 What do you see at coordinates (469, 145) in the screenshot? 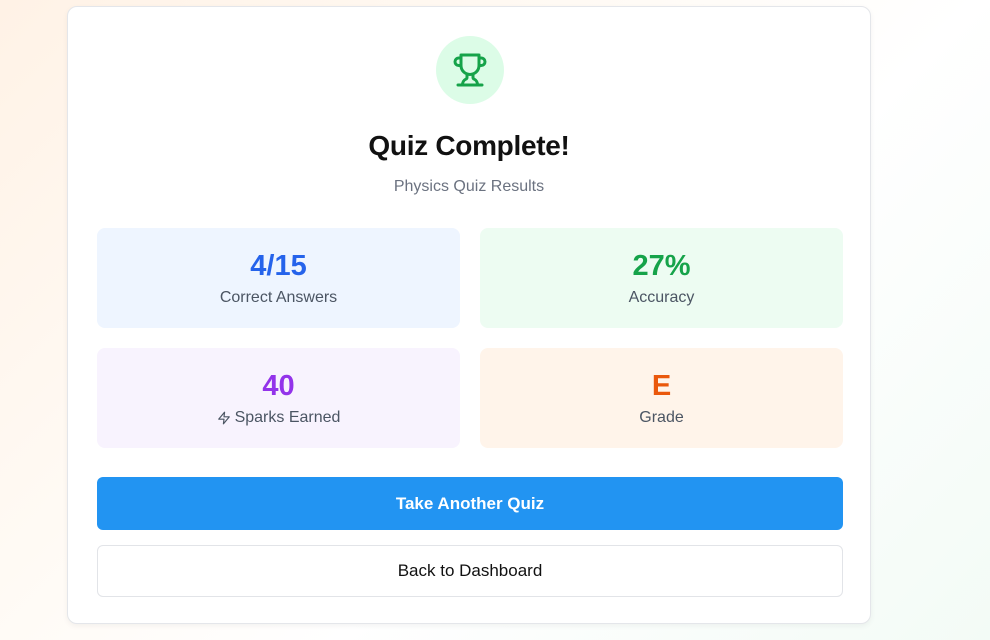
I see `page-title: Quiz Complete!` at bounding box center [469, 145].